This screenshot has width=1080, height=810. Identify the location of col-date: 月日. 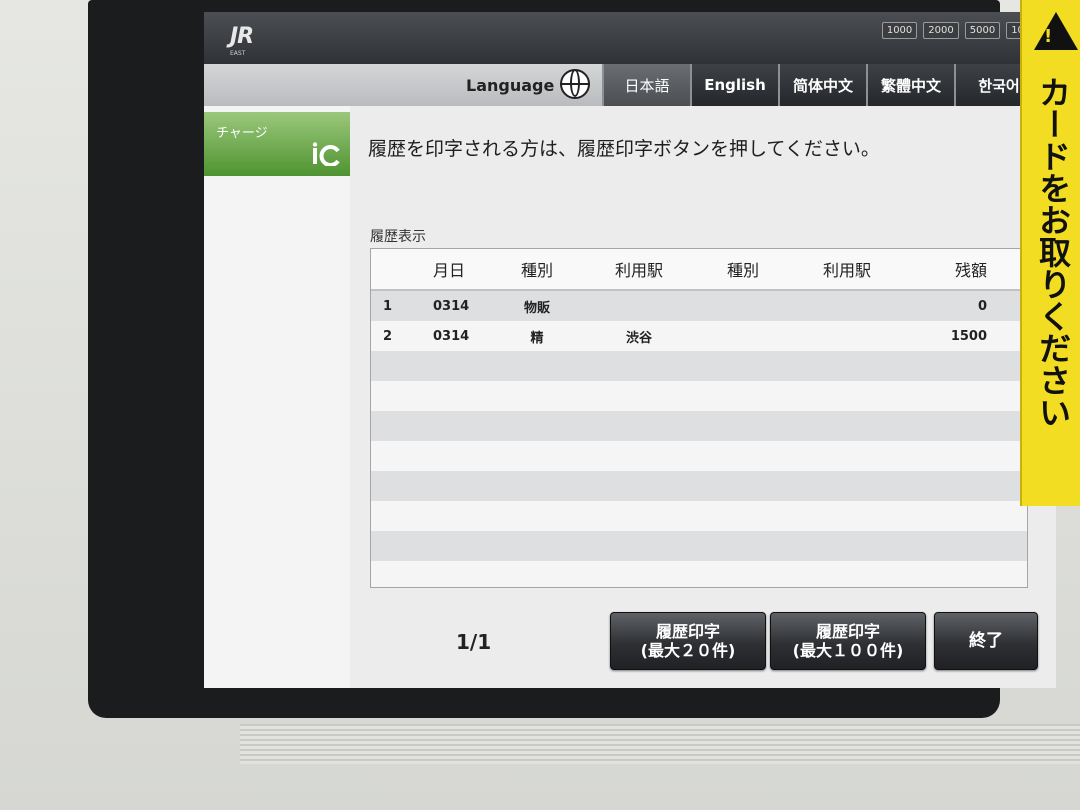
(449, 270).